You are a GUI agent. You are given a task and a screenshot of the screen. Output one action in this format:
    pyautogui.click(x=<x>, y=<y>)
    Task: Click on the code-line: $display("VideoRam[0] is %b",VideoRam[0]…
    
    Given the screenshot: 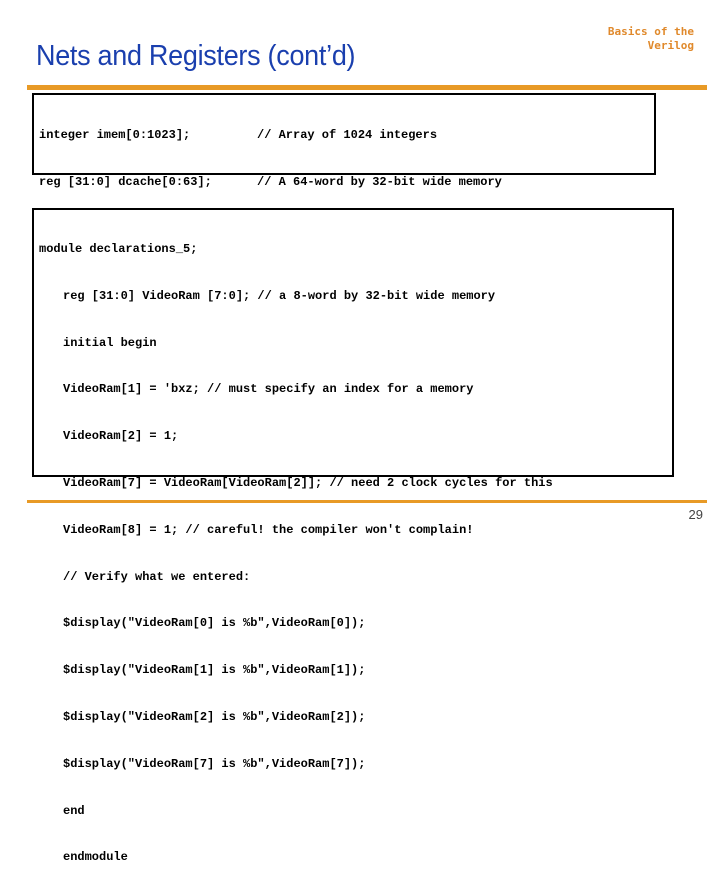 What is the action you would take?
    pyautogui.click(x=214, y=623)
    